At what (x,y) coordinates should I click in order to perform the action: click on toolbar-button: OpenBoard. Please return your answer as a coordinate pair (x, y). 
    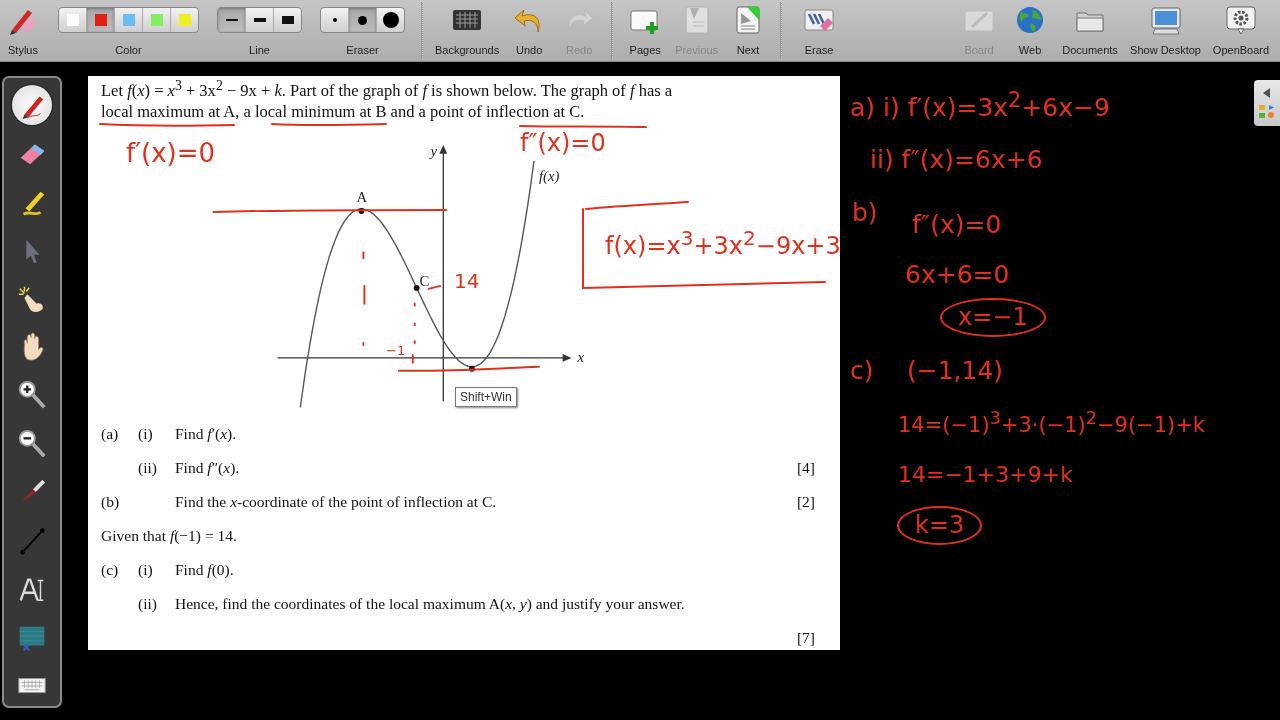
    Looking at the image, I should click on (1241, 30).